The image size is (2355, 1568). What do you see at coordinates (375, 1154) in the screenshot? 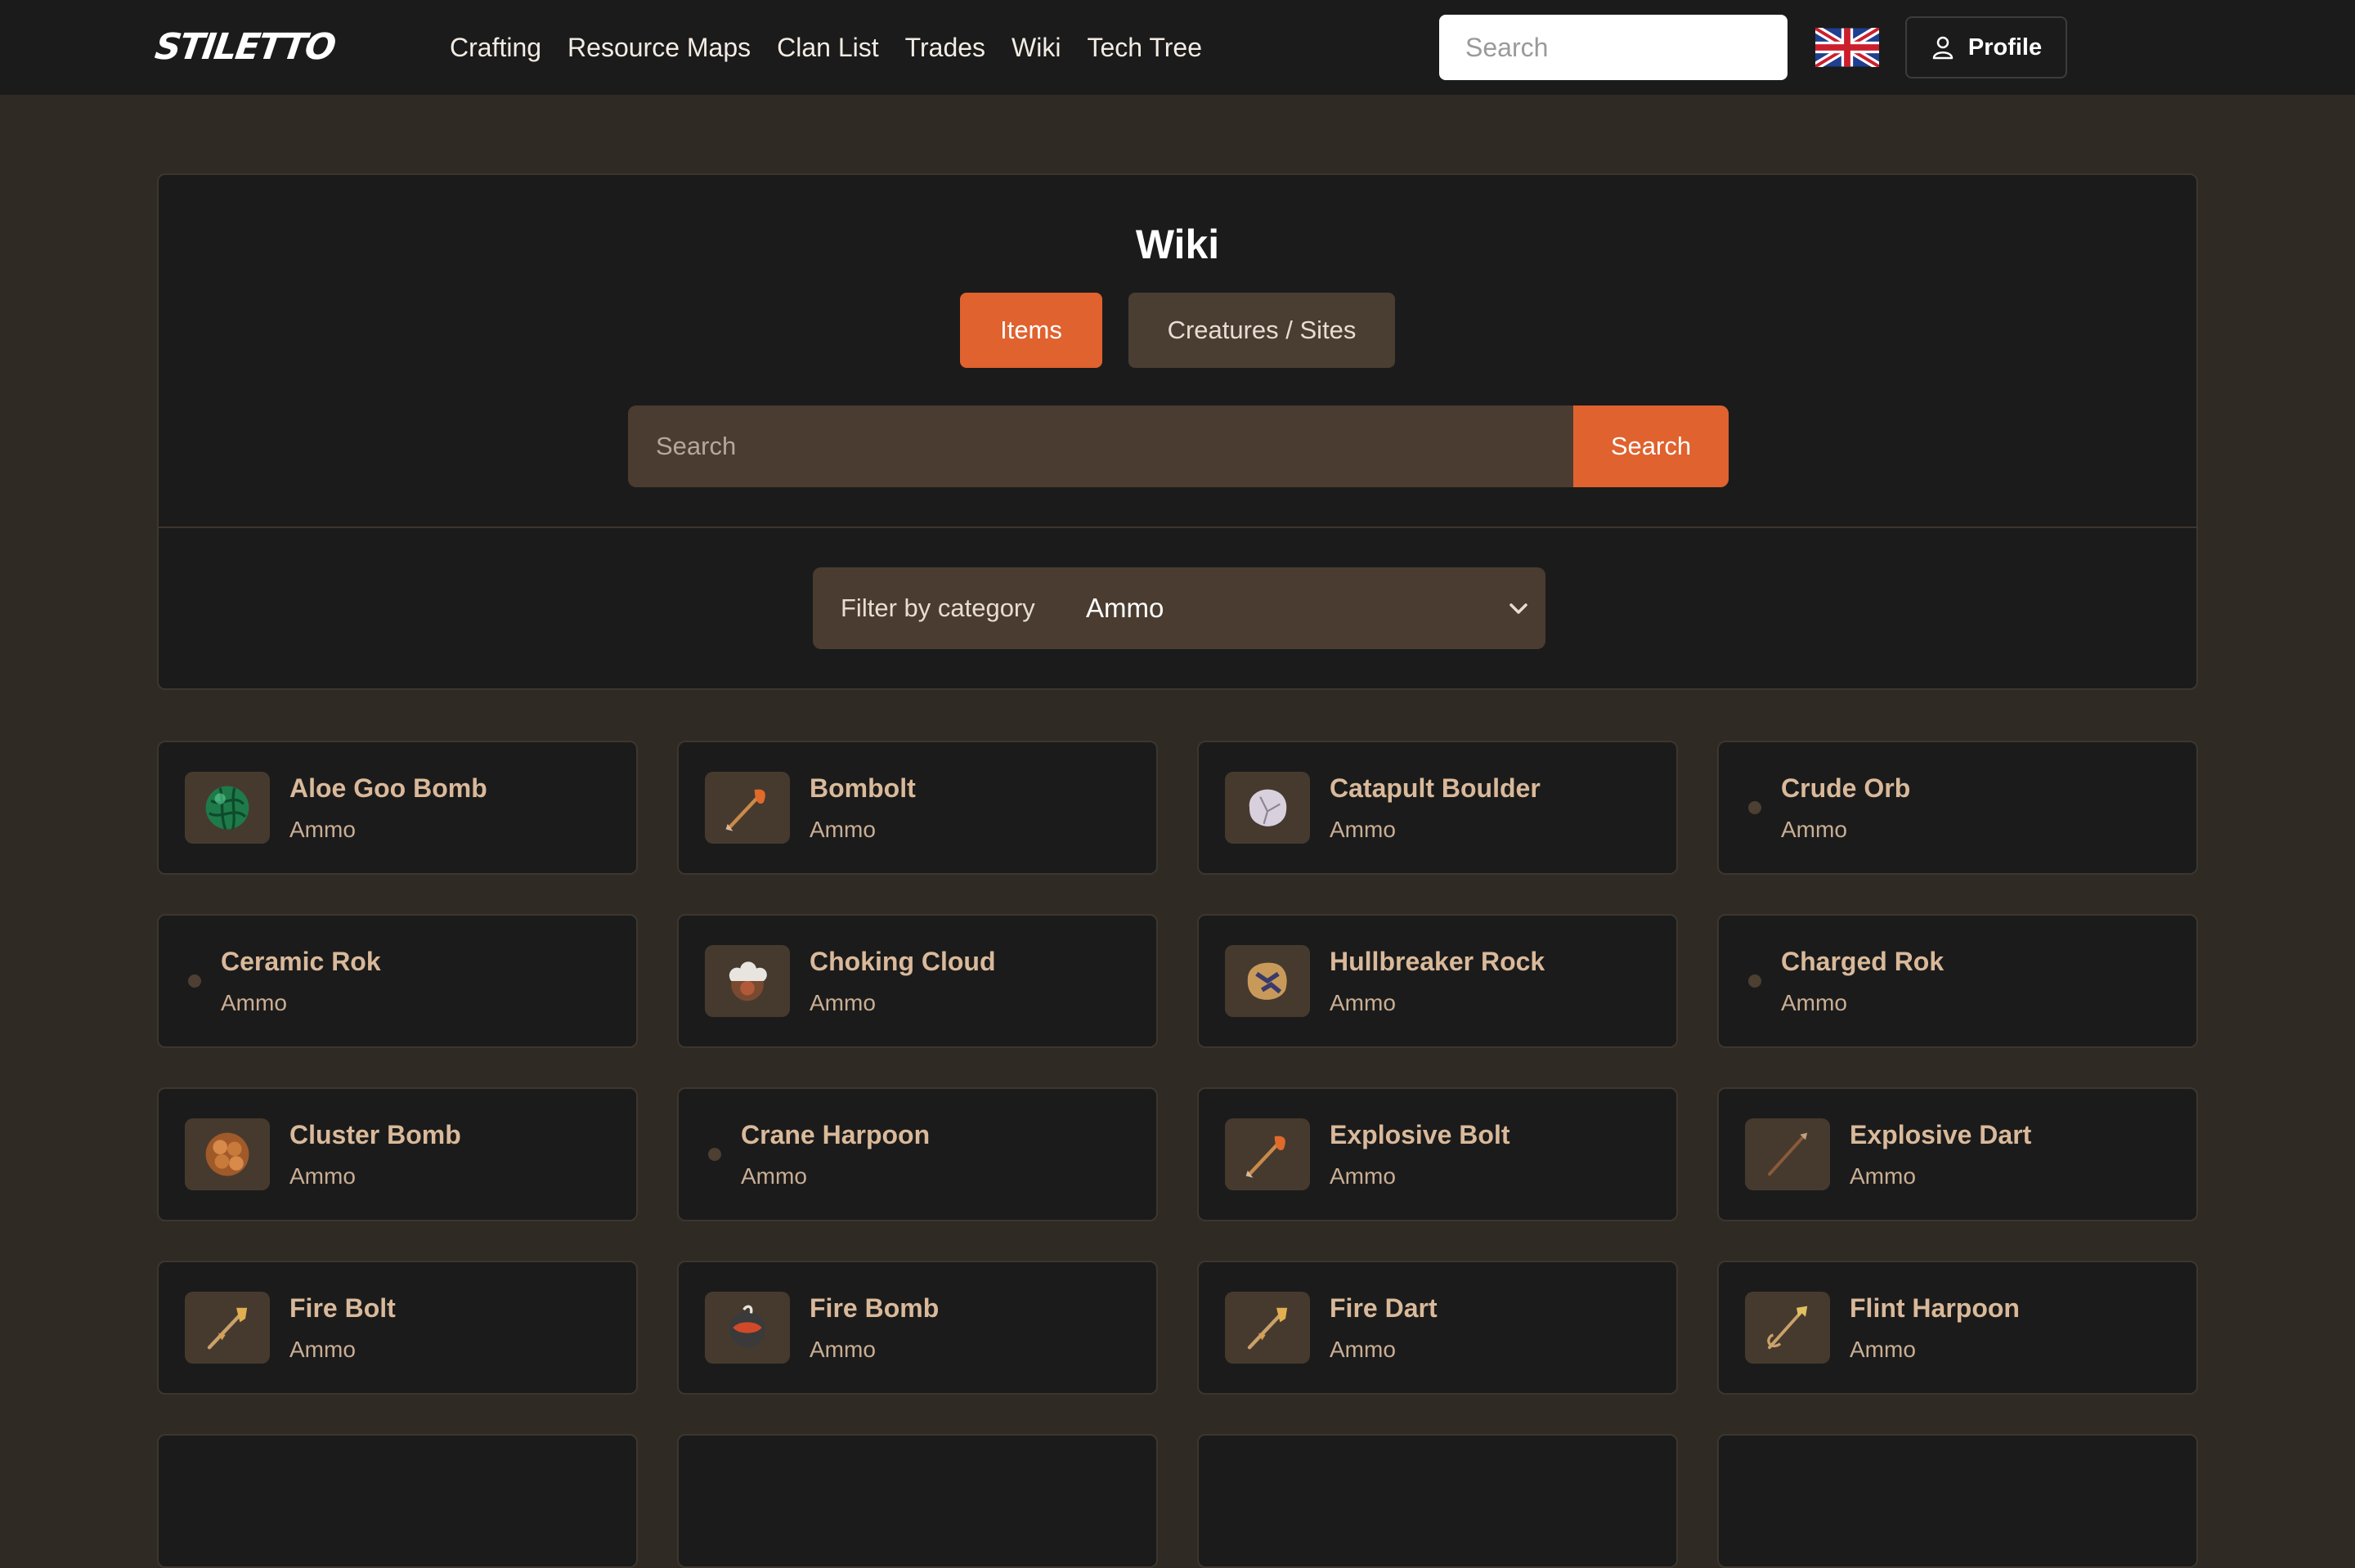
I see `item-text: Cluster Bomb Ammo` at bounding box center [375, 1154].